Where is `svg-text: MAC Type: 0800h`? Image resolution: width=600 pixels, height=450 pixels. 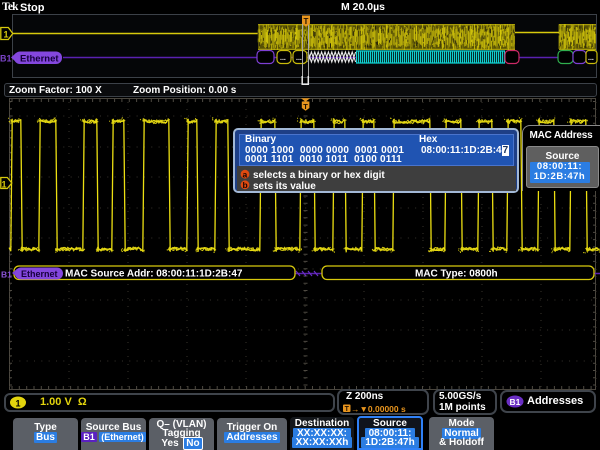 svg-text: MAC Type: 0800h is located at coordinates (456, 274).